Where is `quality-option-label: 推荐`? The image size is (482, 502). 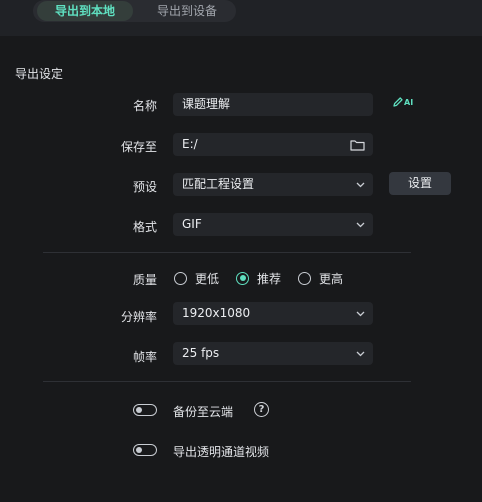 quality-option-label: 推荐 is located at coordinates (269, 278).